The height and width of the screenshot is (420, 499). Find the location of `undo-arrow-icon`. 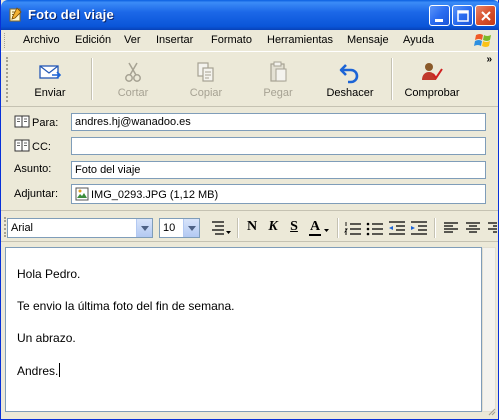

undo-arrow-icon is located at coordinates (350, 72).